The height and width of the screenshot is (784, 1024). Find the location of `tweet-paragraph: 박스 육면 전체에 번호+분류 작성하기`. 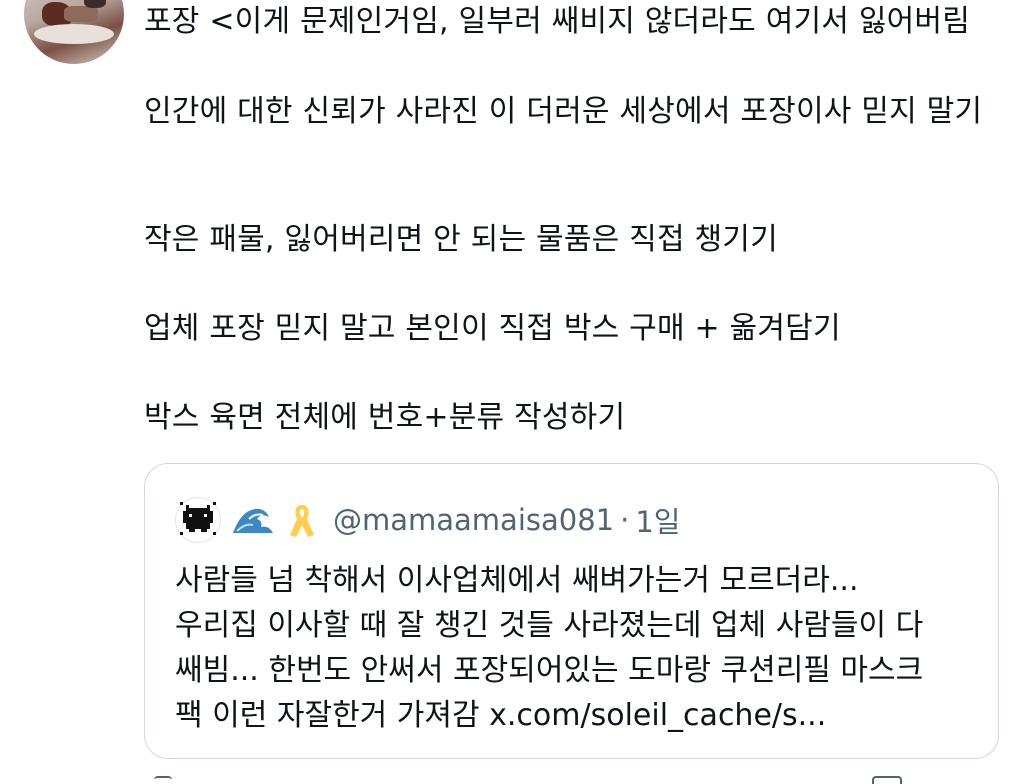

tweet-paragraph: 박스 육면 전체에 번호+분류 작성하기 is located at coordinates (385, 417).